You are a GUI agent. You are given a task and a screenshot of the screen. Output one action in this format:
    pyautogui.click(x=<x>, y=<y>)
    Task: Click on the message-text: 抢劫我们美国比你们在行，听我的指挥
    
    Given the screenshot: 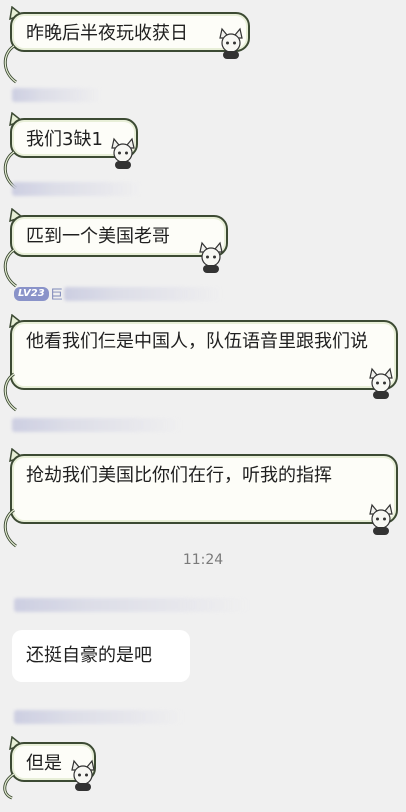 What is the action you would take?
    pyautogui.click(x=179, y=475)
    